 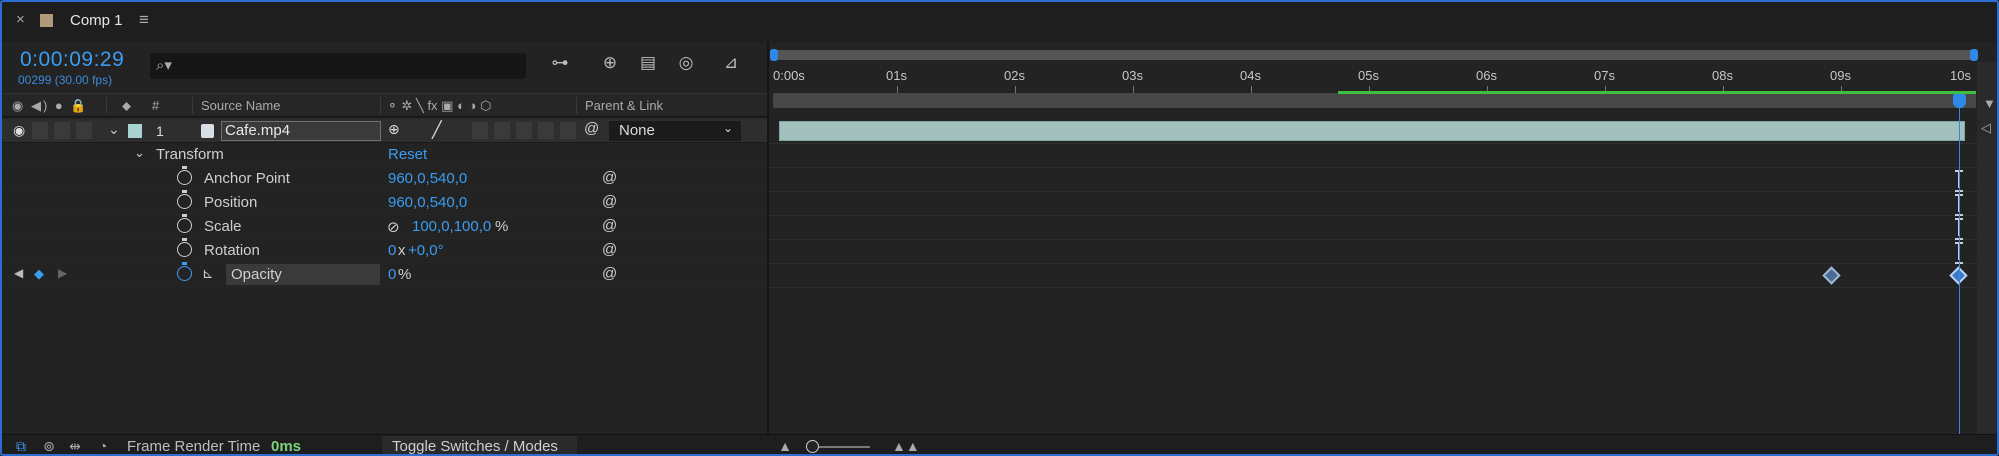 I want to click on panel-tab-bar: × Comp 1 ≡, so click(x=999, y=22).